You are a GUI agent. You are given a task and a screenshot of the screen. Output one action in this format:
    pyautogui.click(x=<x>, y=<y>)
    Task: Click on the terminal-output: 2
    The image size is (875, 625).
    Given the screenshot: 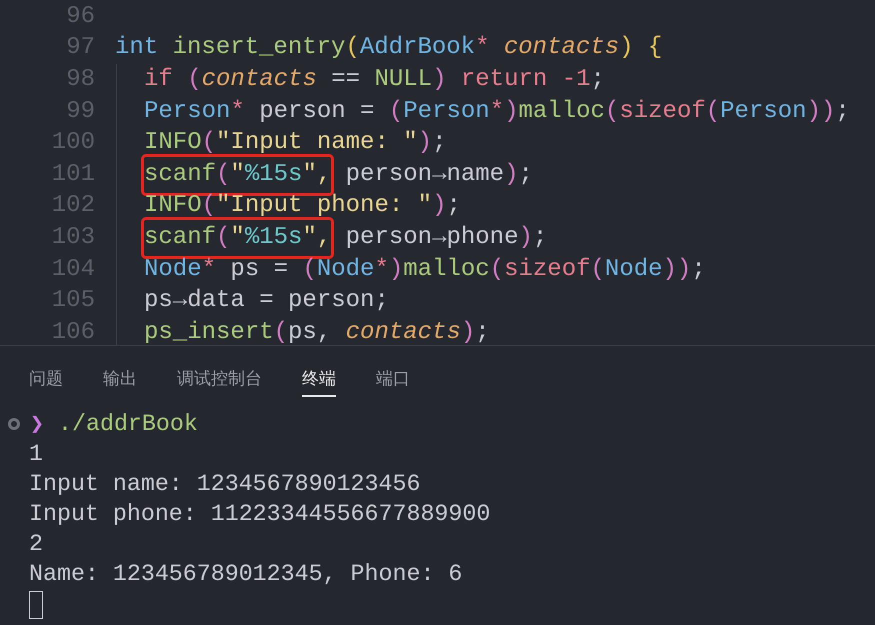 What is the action you would take?
    pyautogui.click(x=35, y=544)
    